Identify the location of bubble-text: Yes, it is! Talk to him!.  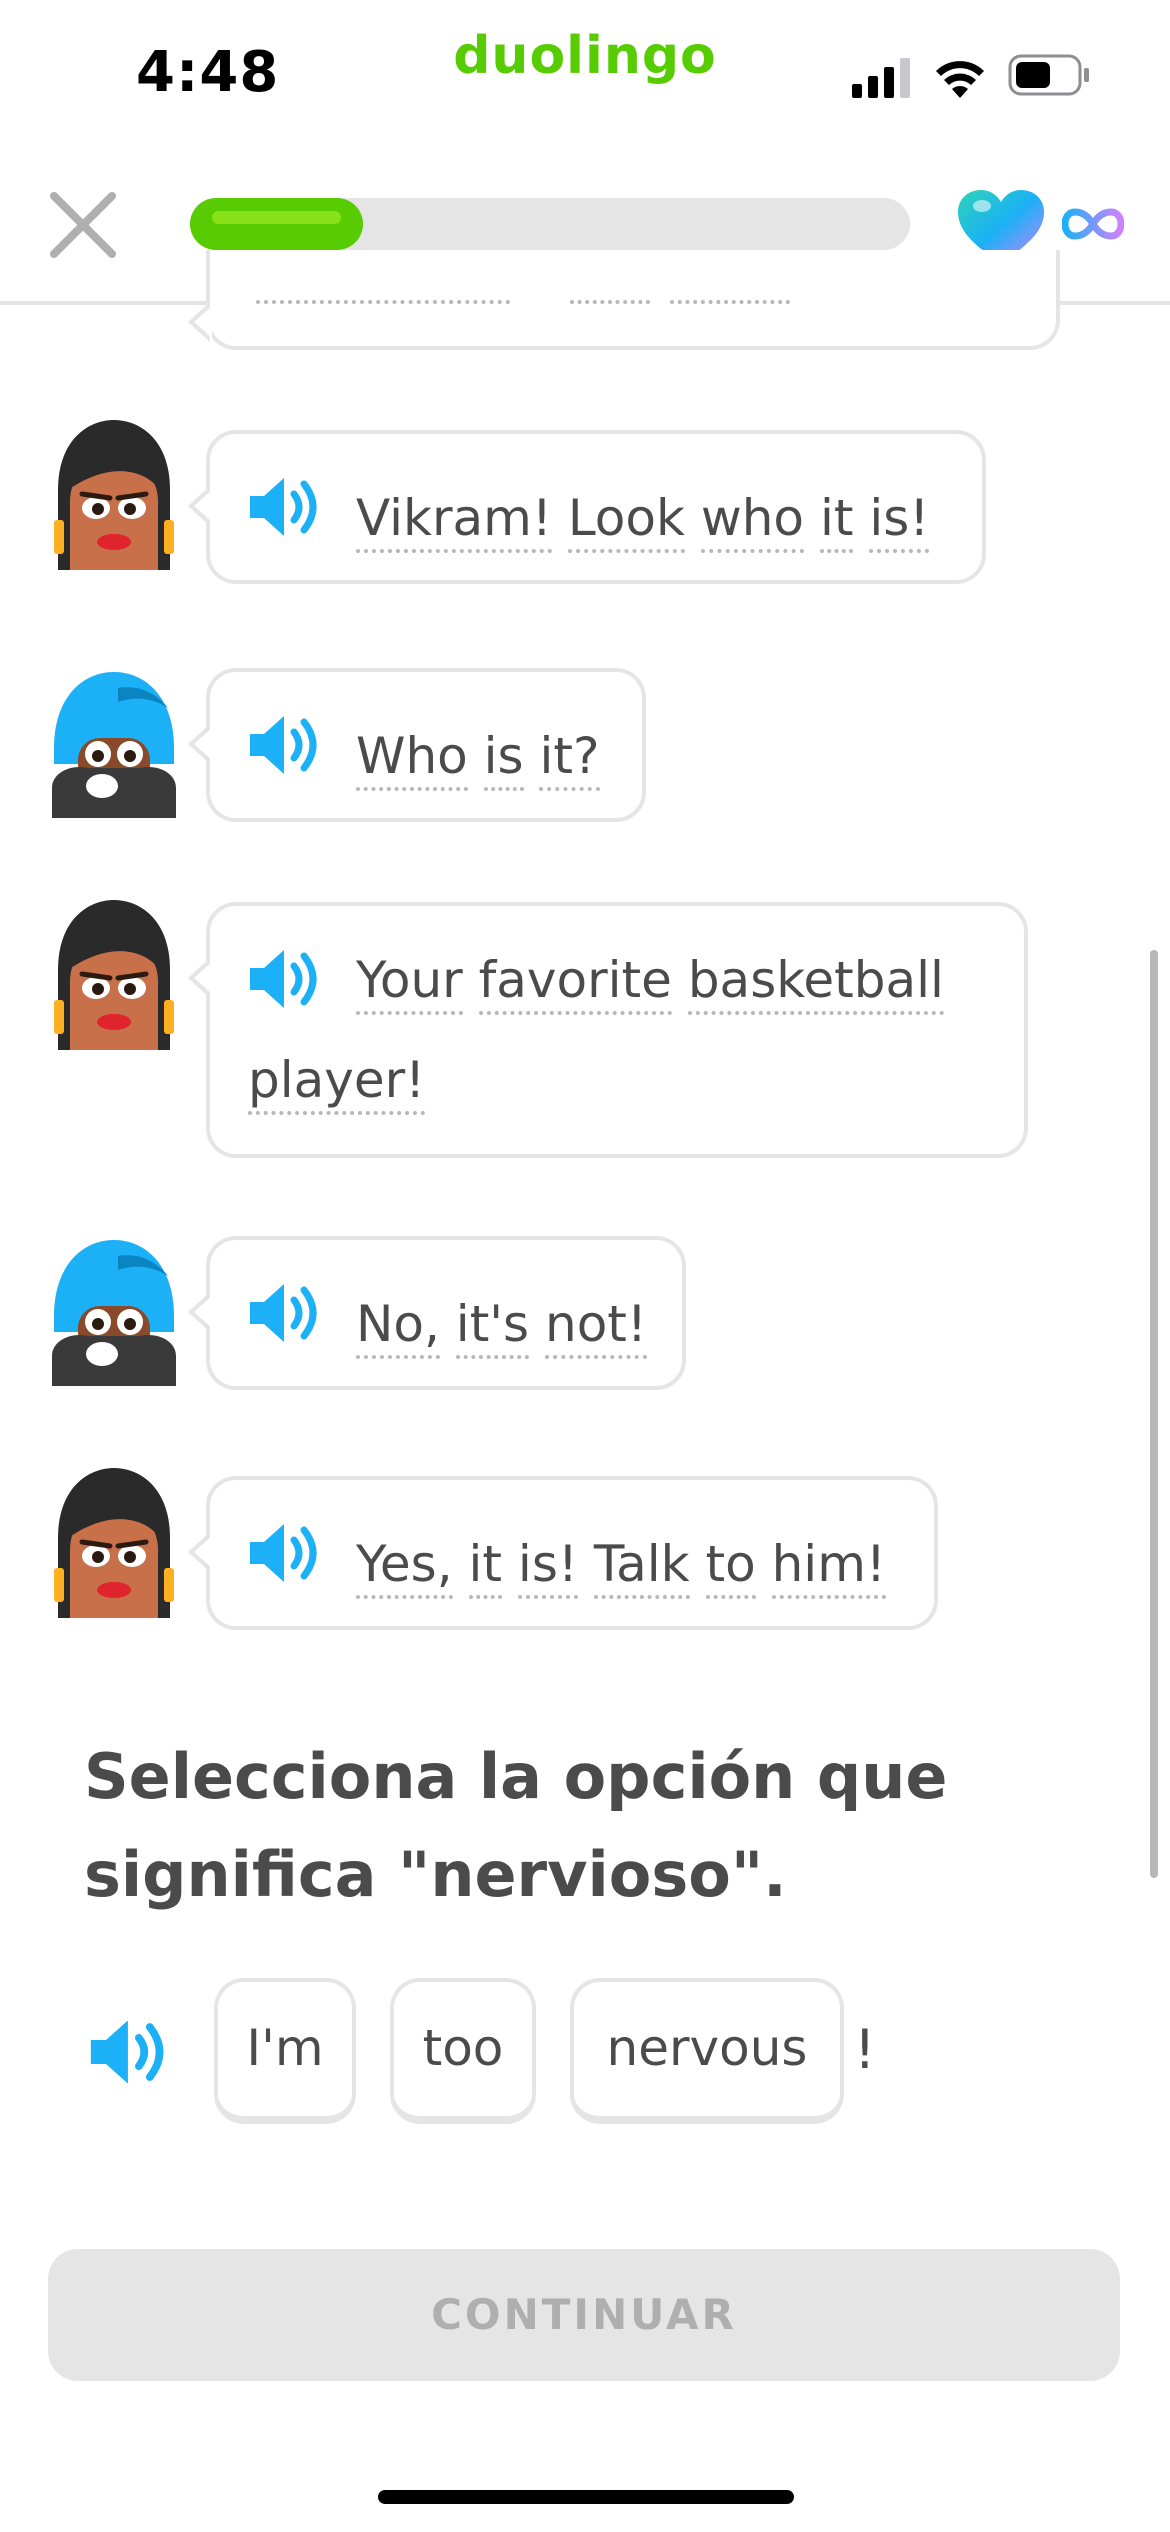
(632, 1564).